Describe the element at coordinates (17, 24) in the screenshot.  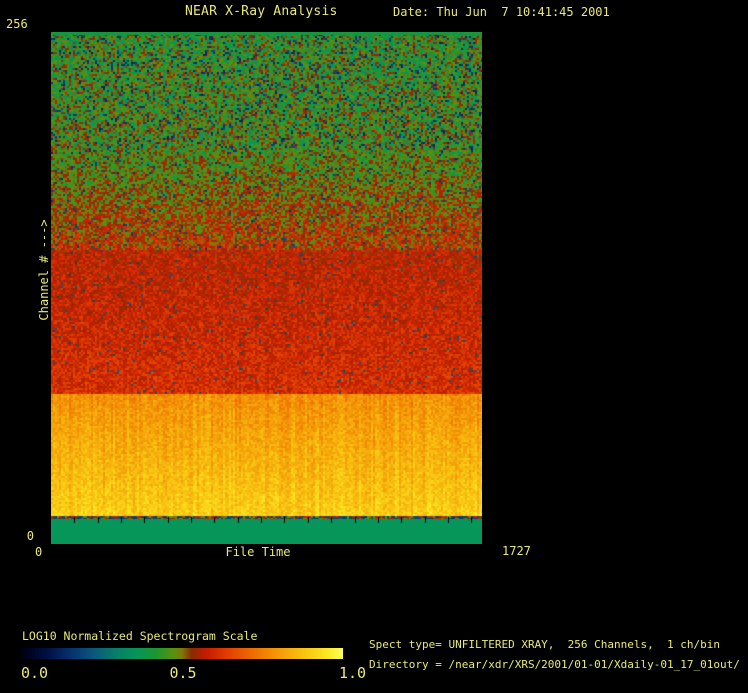
I see `y-axis-max-tick: 256` at that location.